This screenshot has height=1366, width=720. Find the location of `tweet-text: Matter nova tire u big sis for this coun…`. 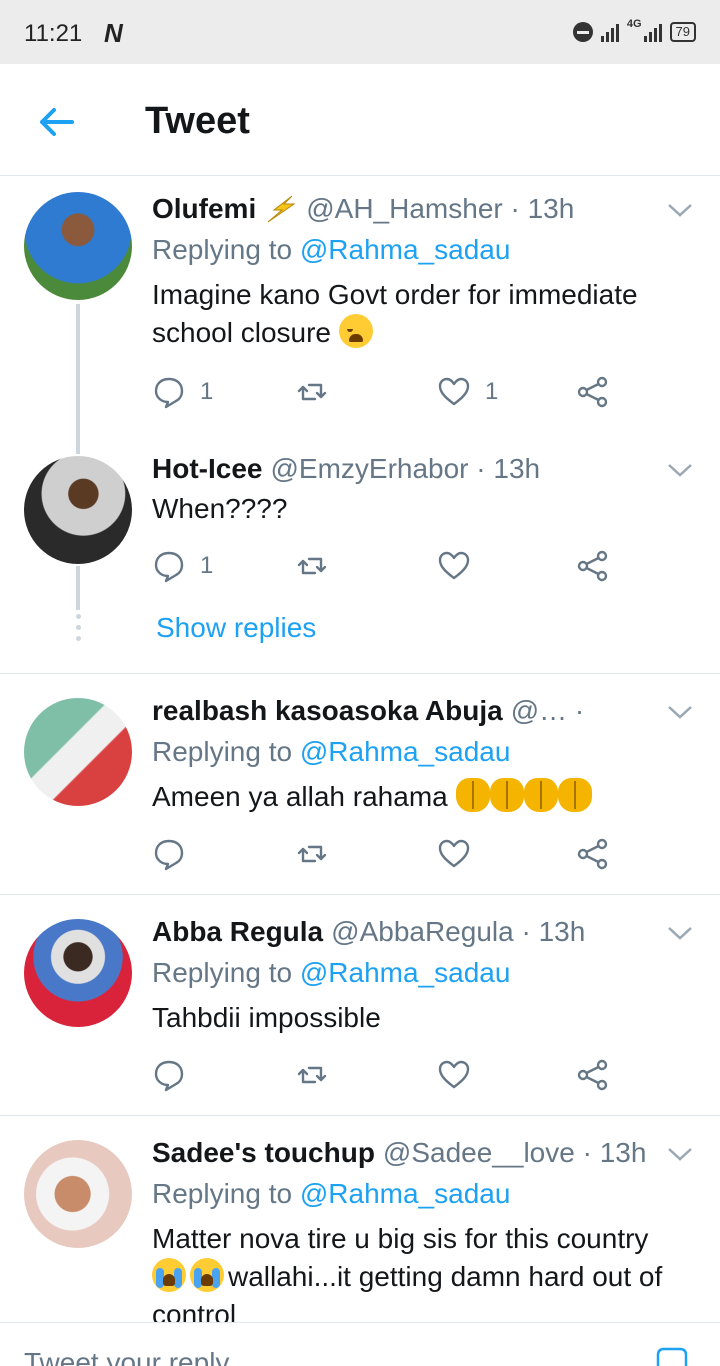

tweet-text: Matter nova tire u big sis for this coun… is located at coordinates (424, 1271).